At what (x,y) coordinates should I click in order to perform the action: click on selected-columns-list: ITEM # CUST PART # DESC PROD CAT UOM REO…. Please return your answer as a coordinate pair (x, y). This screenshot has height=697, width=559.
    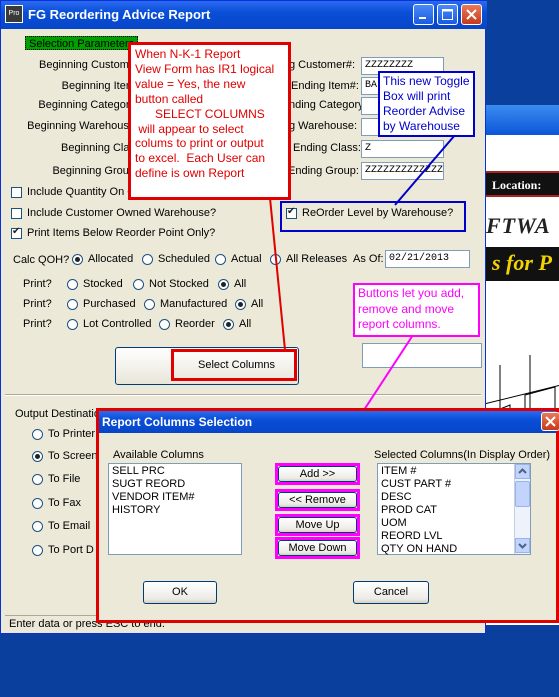
    Looking at the image, I should click on (454, 509).